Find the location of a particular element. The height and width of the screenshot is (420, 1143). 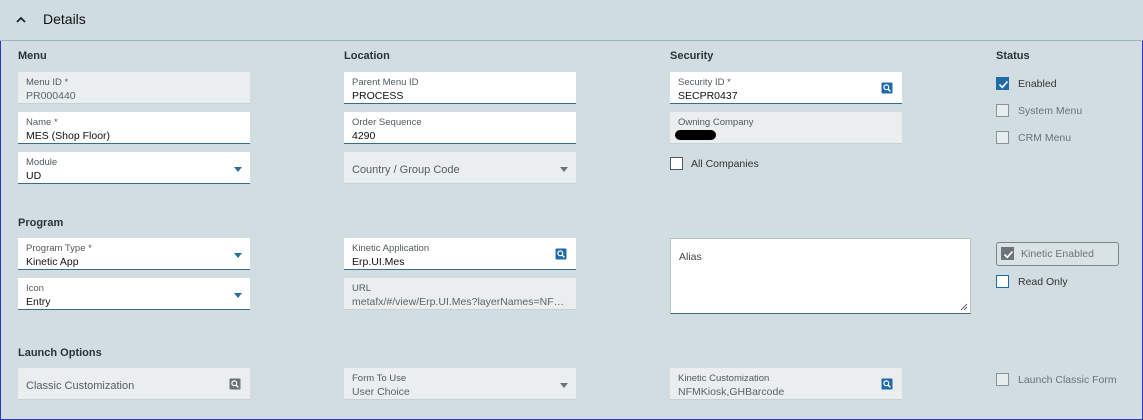

icon-value: Entry is located at coordinates (38, 302).